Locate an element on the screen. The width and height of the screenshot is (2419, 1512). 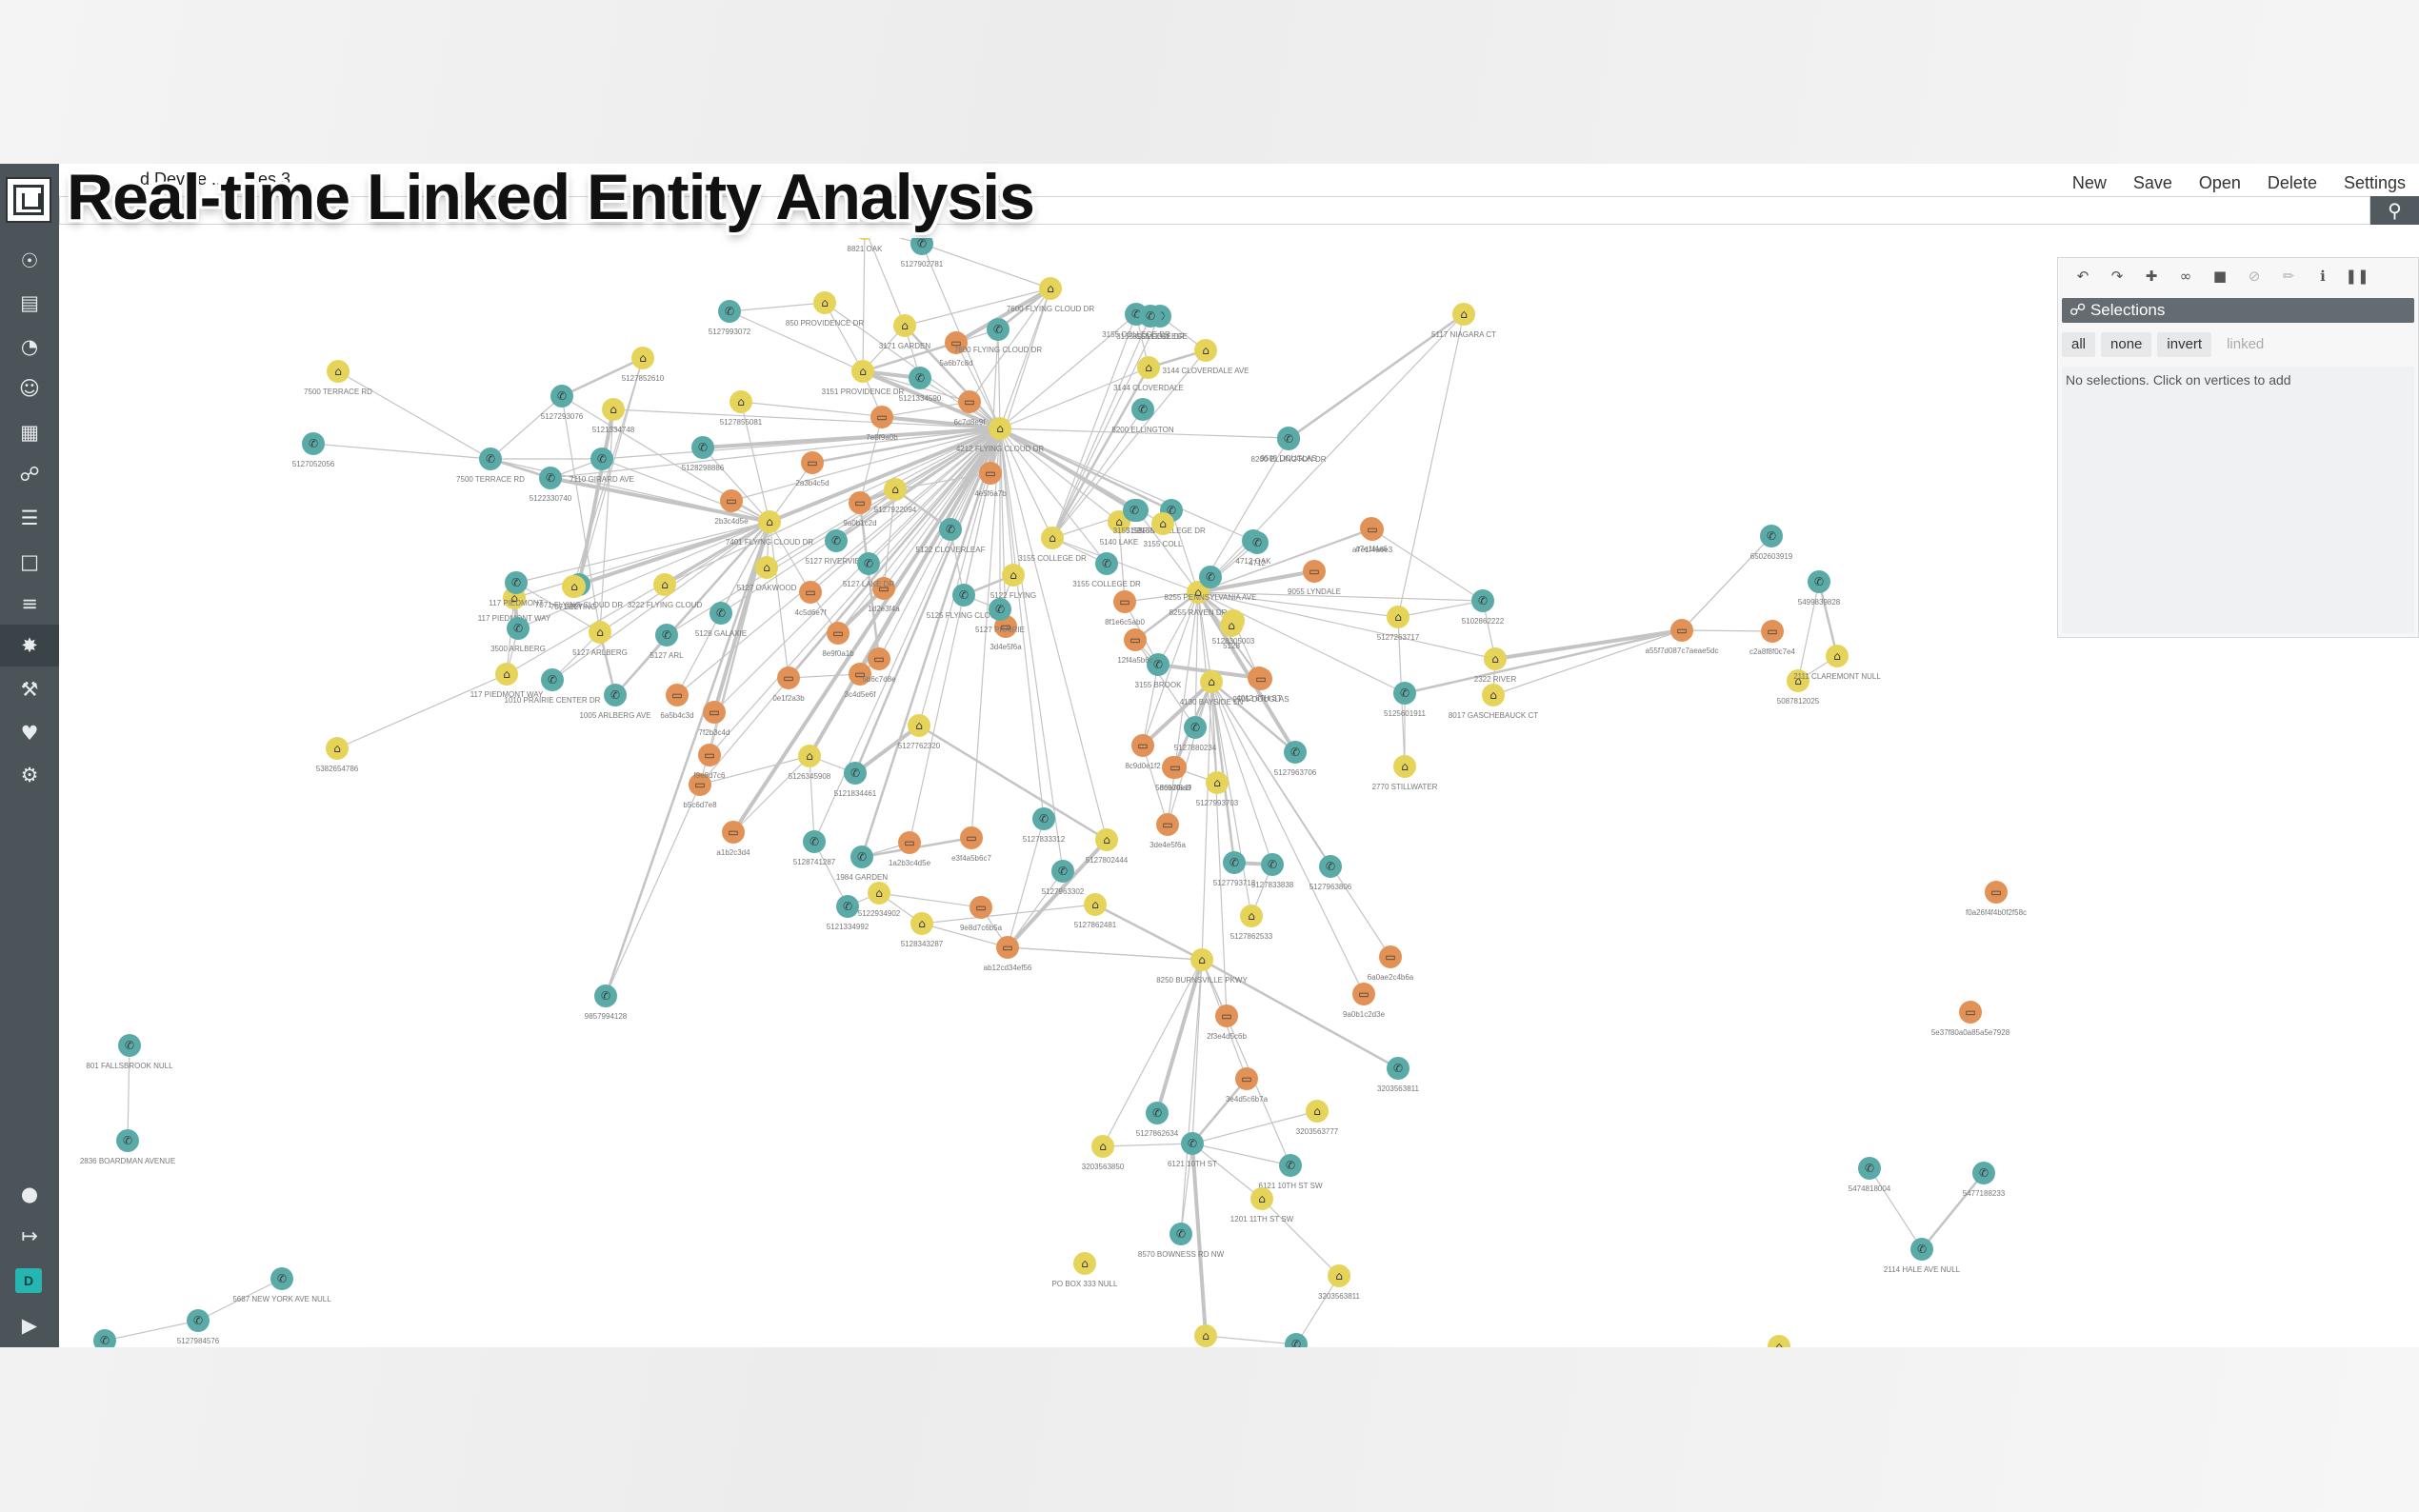
phone-vertex: ✆ 6502603919 is located at coordinates (1771, 543).